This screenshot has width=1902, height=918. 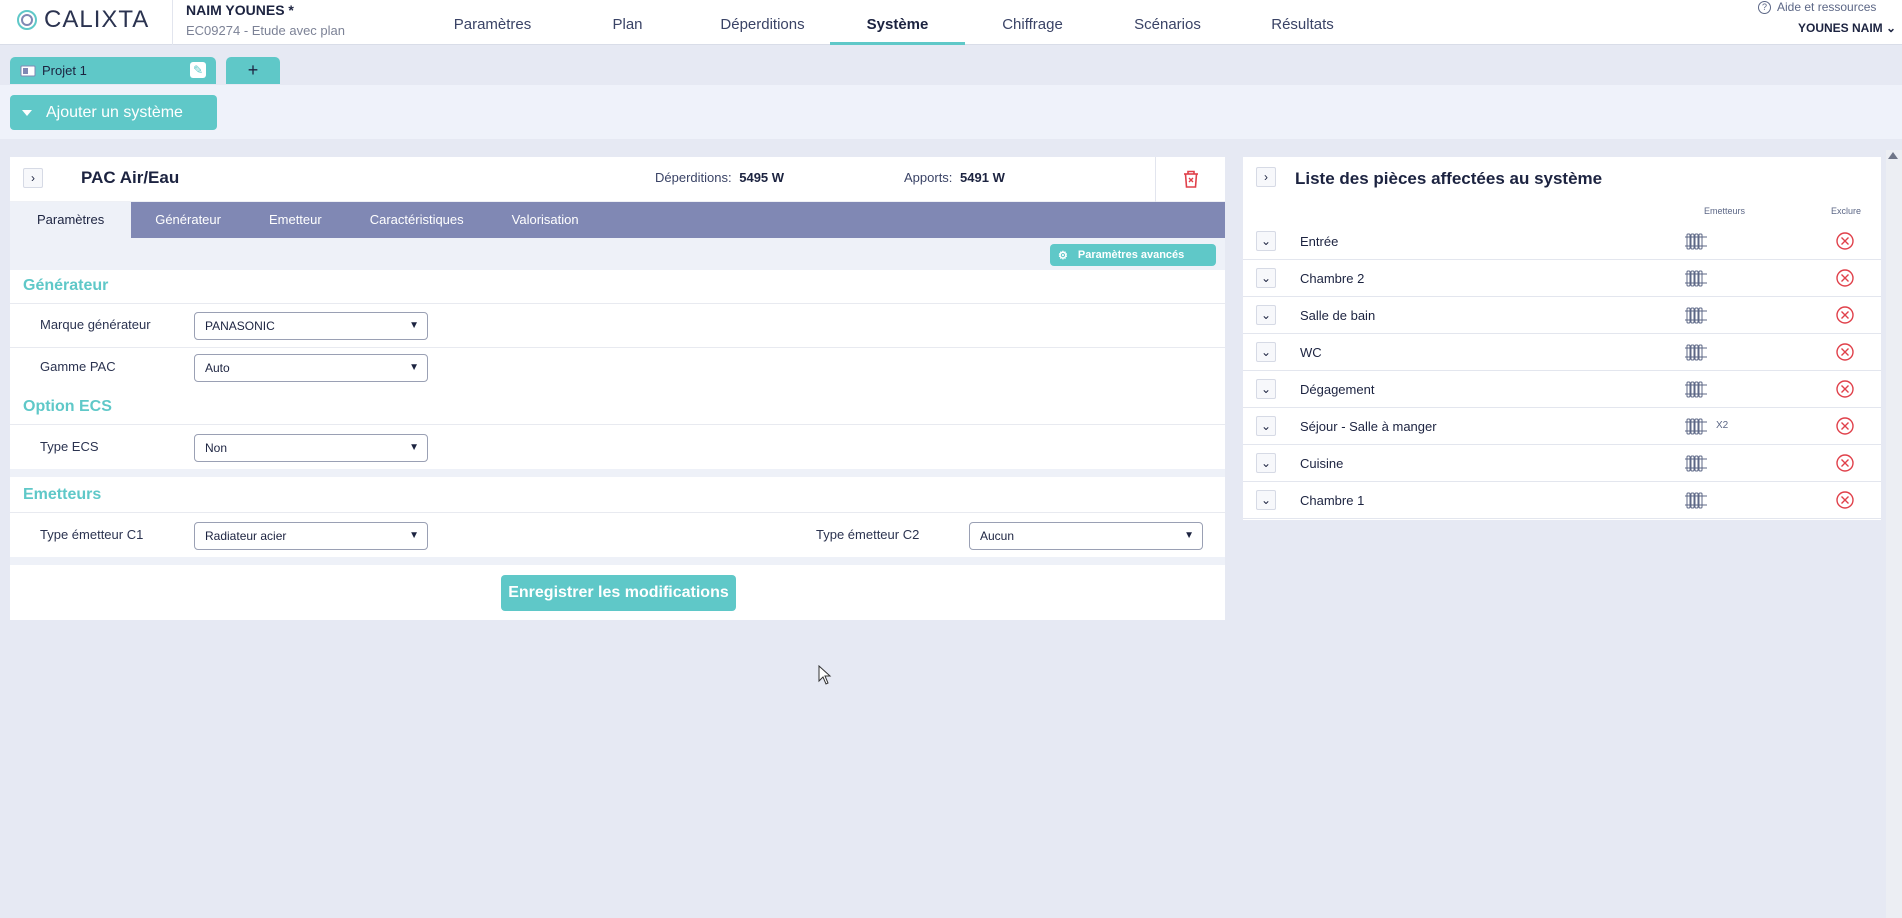 I want to click on ecs-select: Non ▼, so click(x=311, y=448).